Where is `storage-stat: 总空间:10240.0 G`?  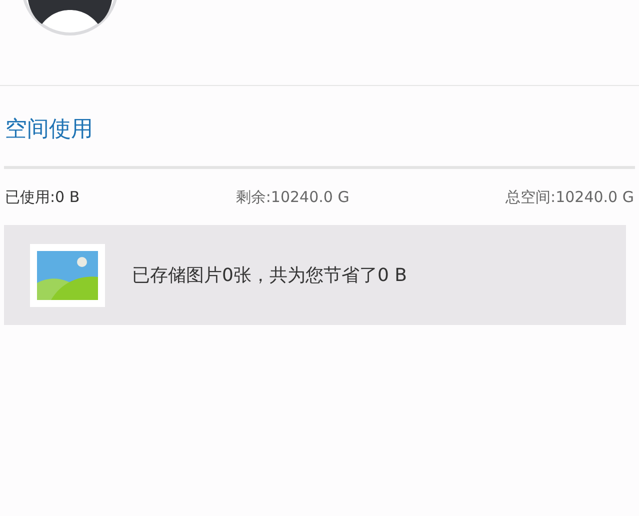
storage-stat: 总空间:10240.0 G is located at coordinates (570, 197).